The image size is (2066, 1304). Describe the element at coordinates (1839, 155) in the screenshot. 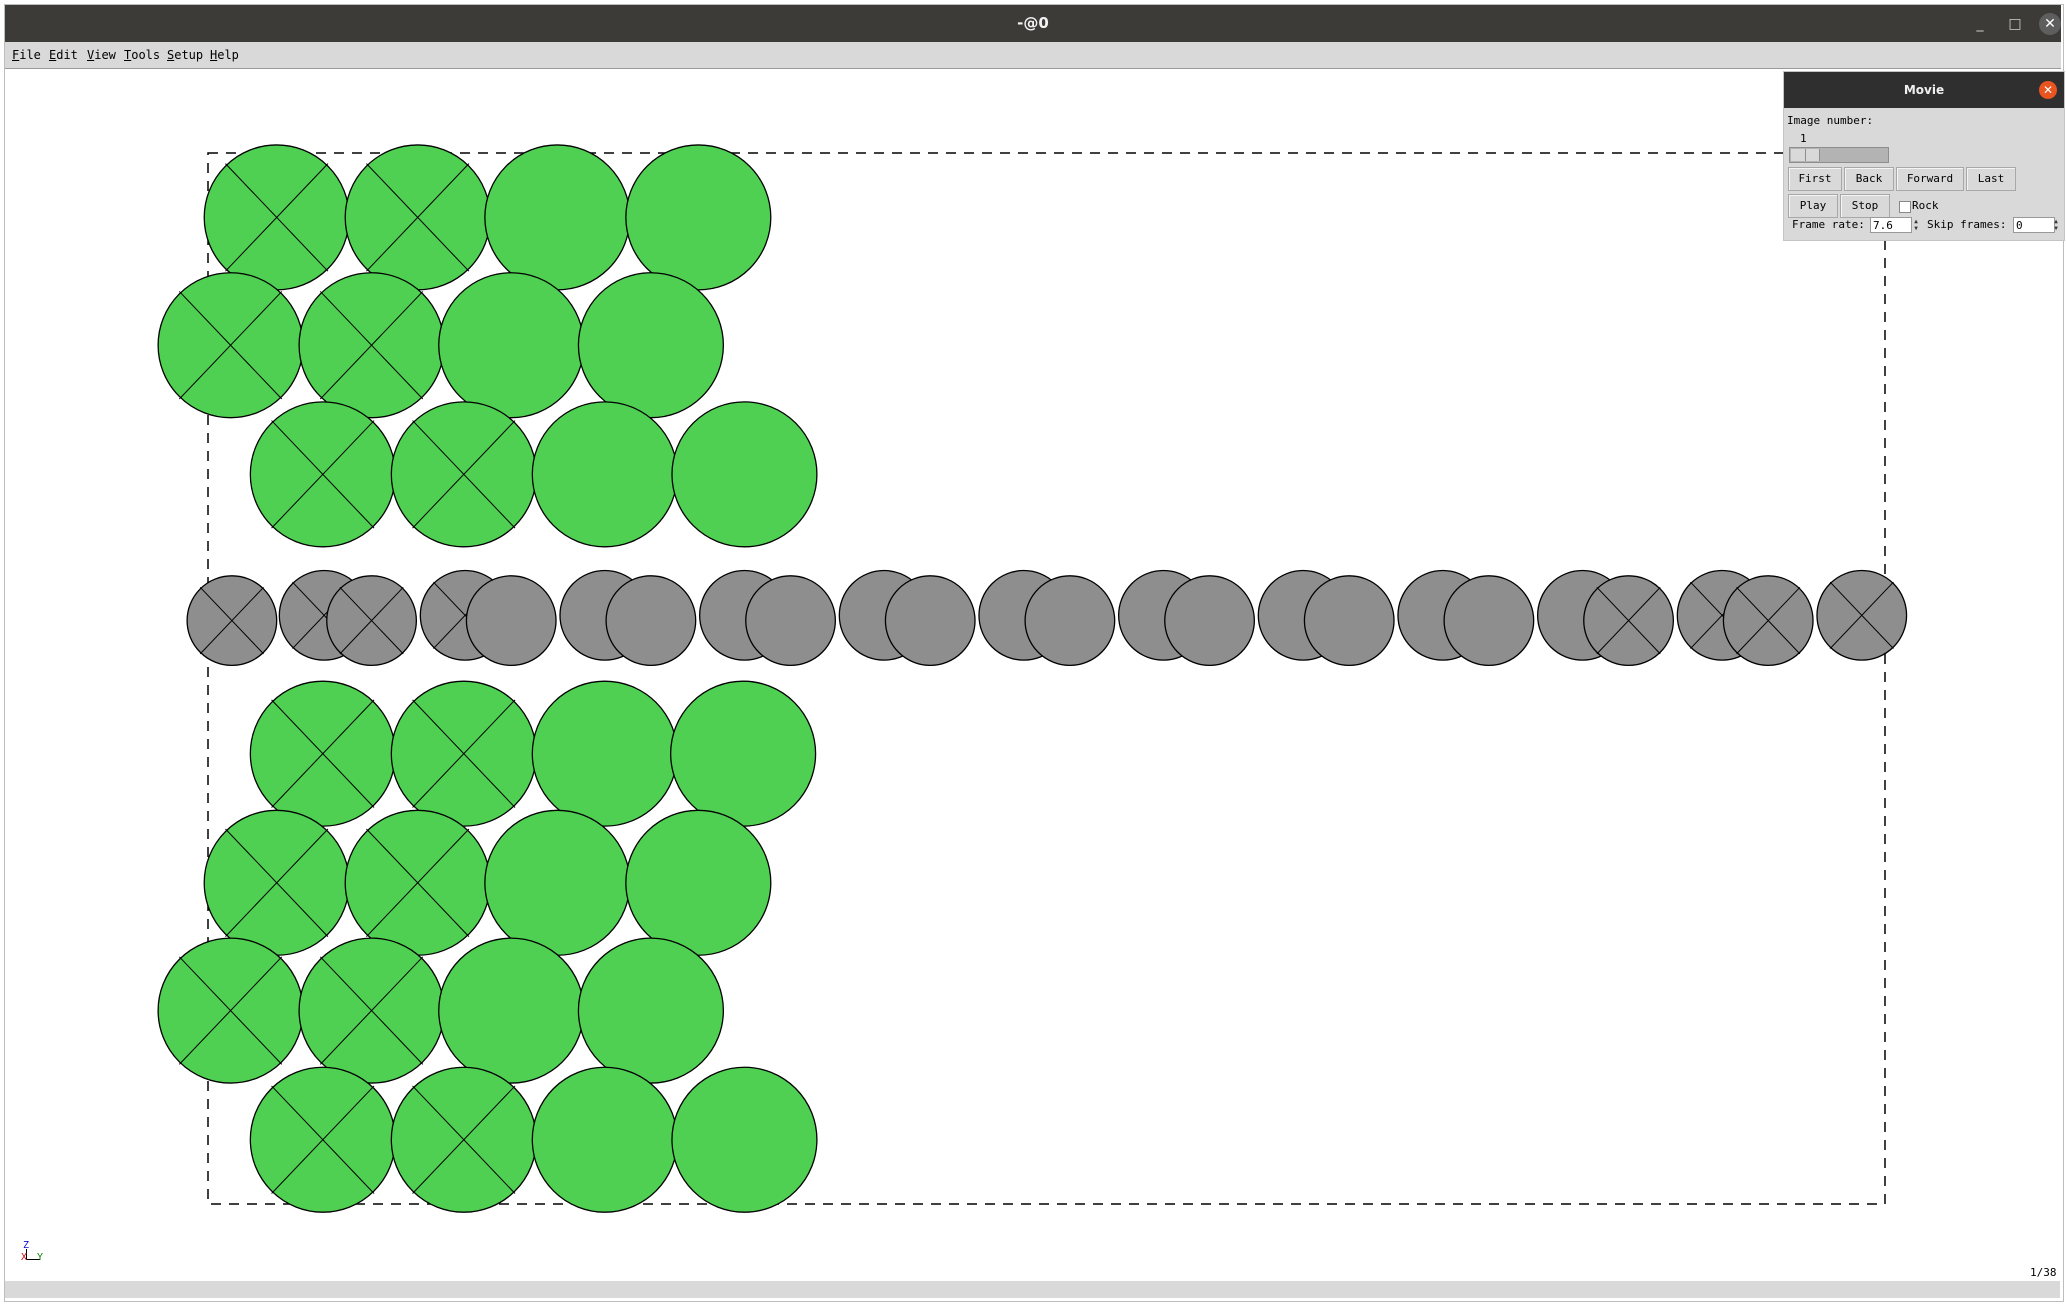

I see `image-number-slider` at that location.